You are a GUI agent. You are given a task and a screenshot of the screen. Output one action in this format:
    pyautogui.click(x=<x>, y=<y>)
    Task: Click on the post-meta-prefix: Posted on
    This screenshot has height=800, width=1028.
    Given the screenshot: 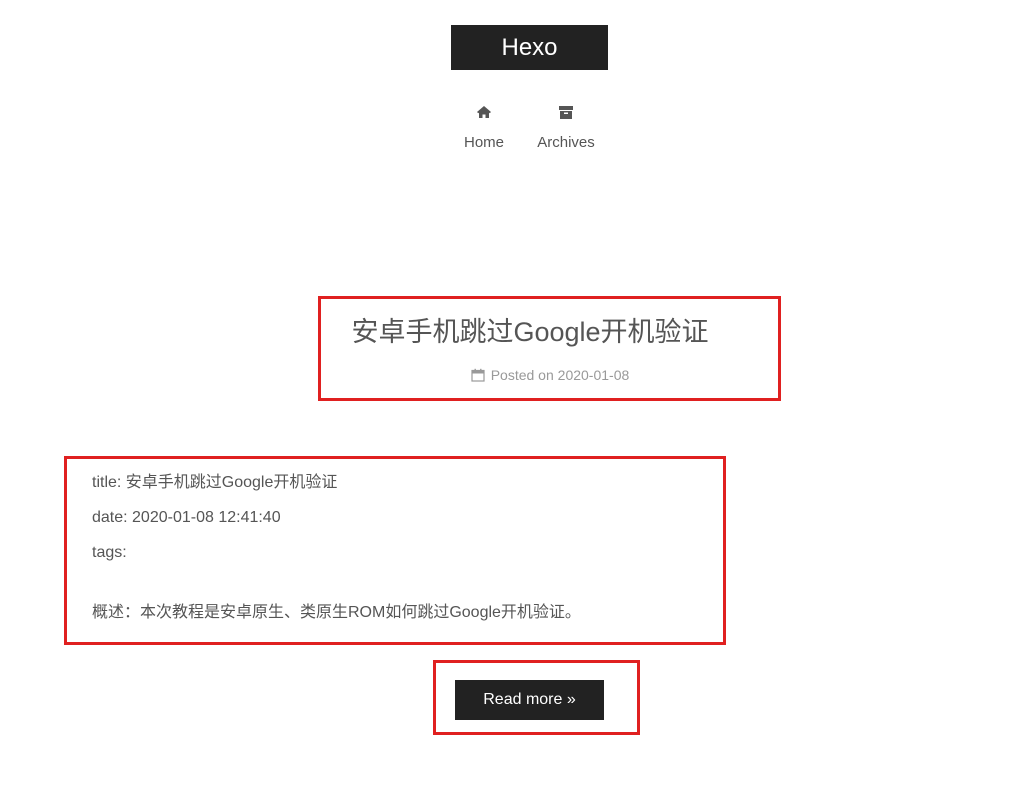 What is the action you would take?
    pyautogui.click(x=522, y=375)
    